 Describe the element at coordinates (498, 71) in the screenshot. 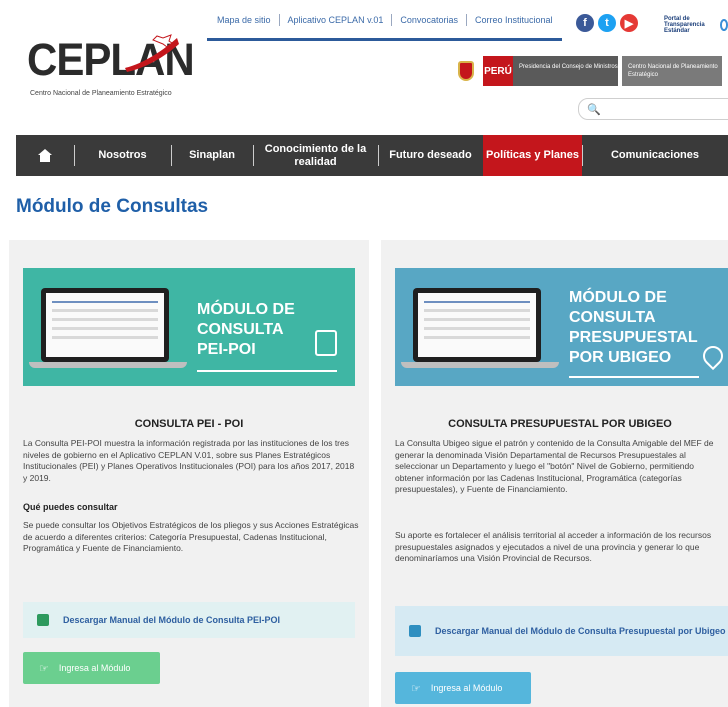

I see `gov-peru-label: PERÚ` at that location.